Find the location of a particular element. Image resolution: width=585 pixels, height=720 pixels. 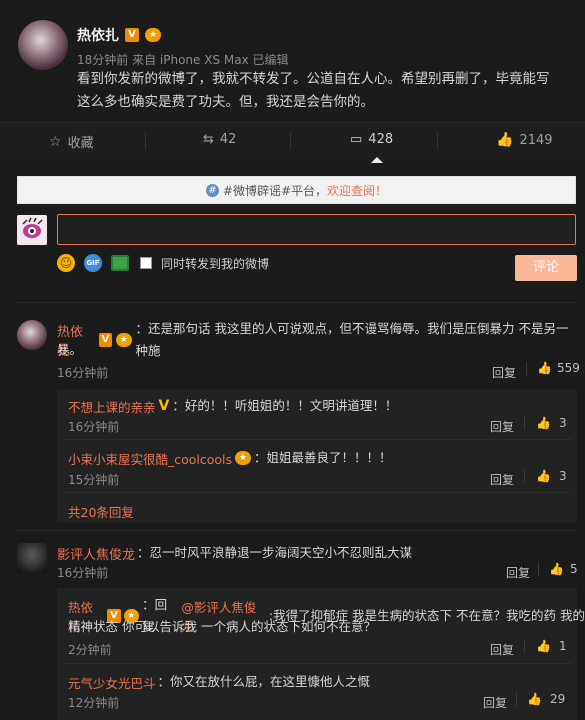

reply-text: ：姐姐最善良了！！！！ is located at coordinates (323, 457).